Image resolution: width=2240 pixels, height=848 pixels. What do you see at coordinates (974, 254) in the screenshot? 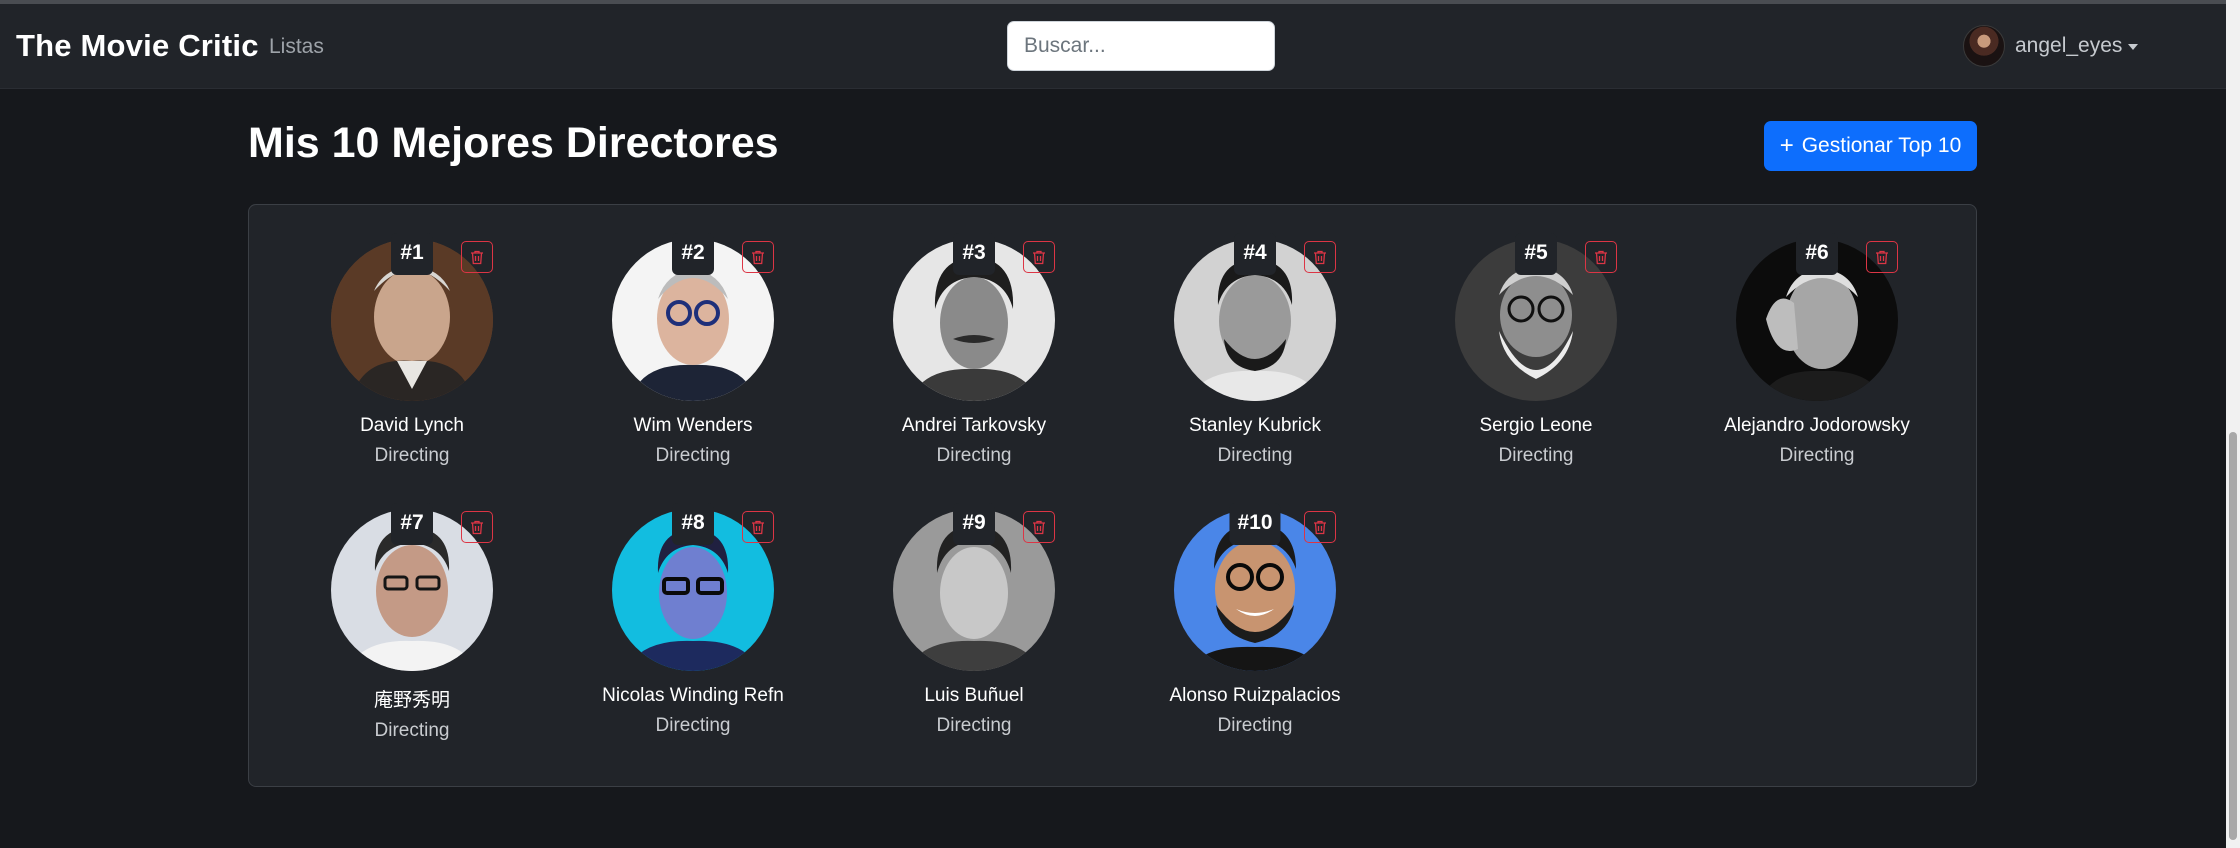
I see `rank-badge: #3` at bounding box center [974, 254].